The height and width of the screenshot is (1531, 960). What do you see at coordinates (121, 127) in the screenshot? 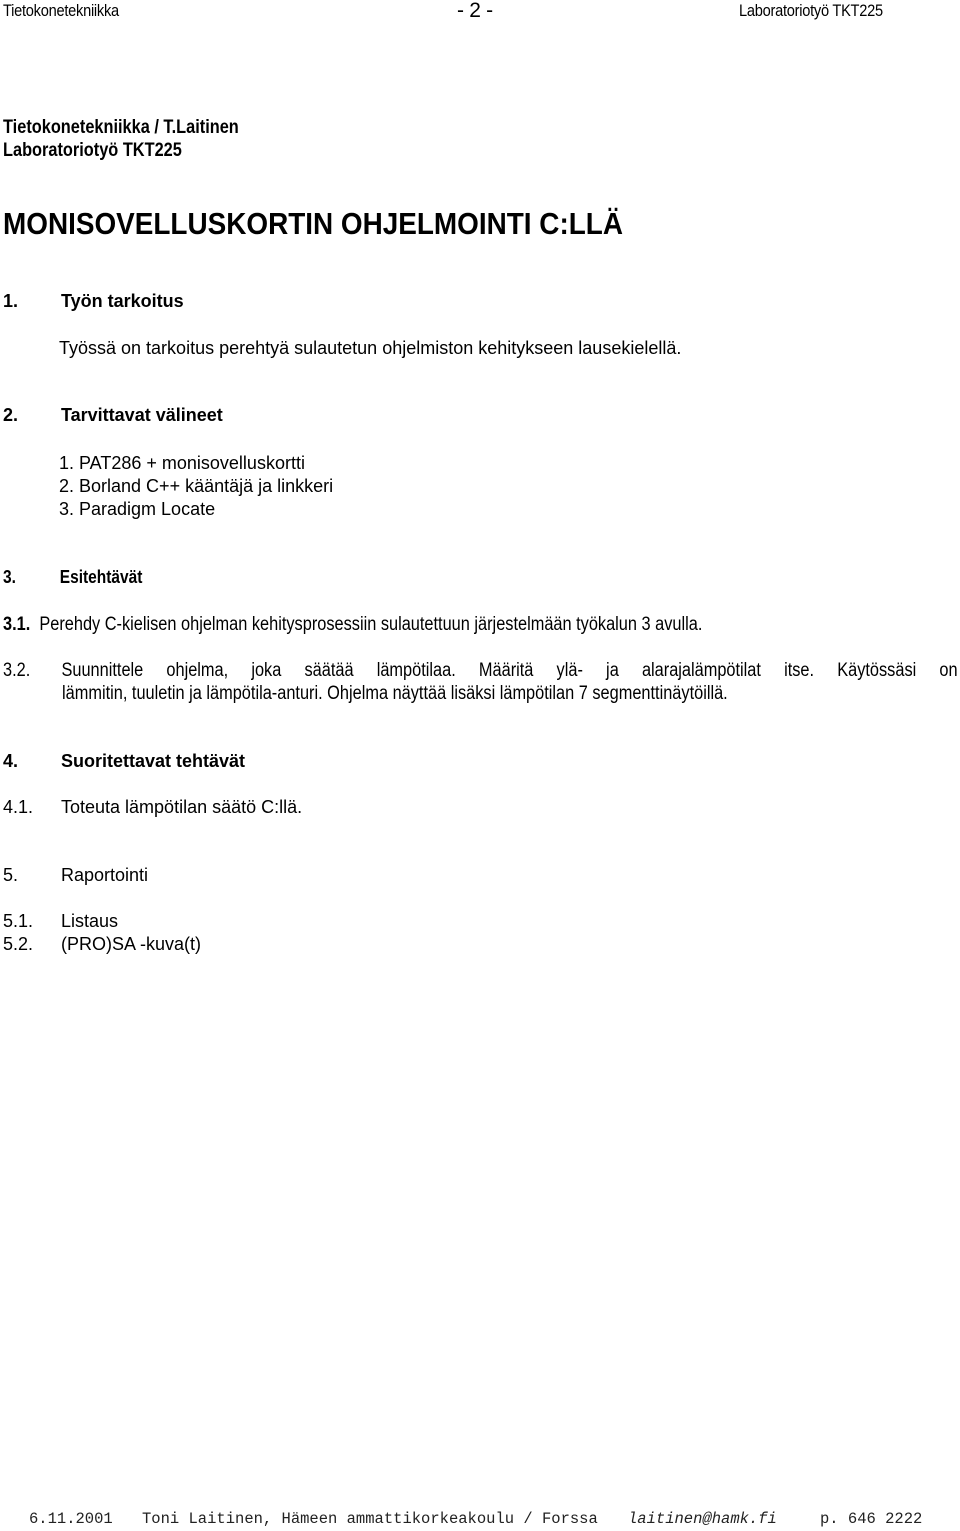
I see `course-author: Tietokonetekniikka / T.Laitinen` at bounding box center [121, 127].